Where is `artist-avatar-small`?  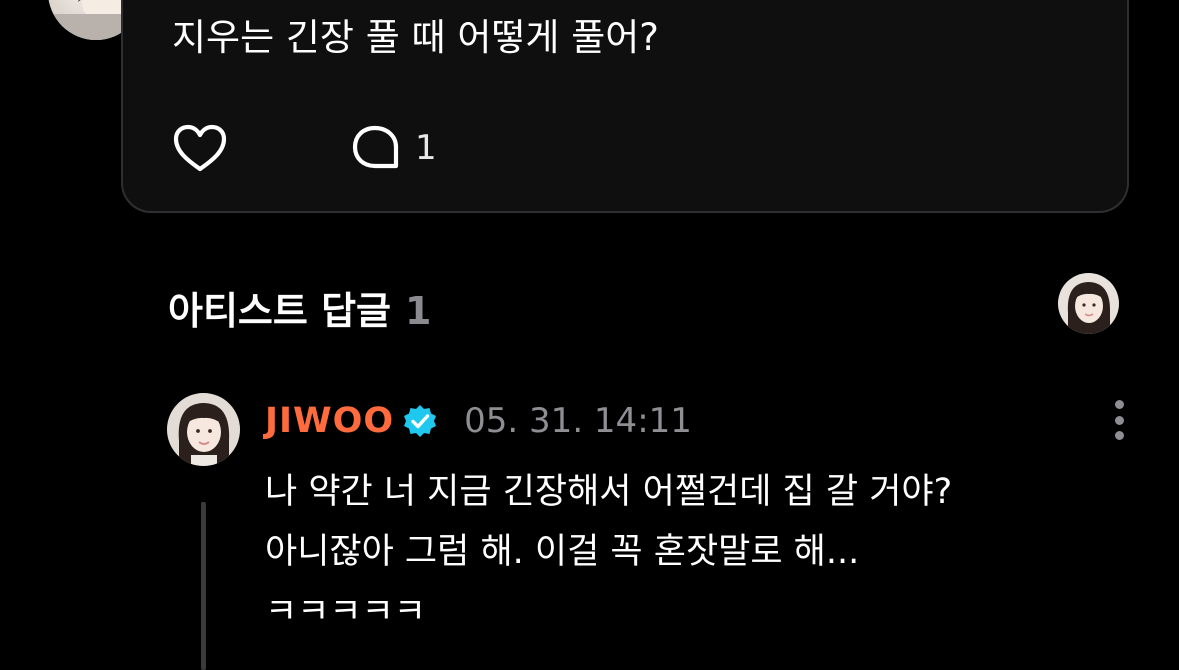 artist-avatar-small is located at coordinates (1088, 303).